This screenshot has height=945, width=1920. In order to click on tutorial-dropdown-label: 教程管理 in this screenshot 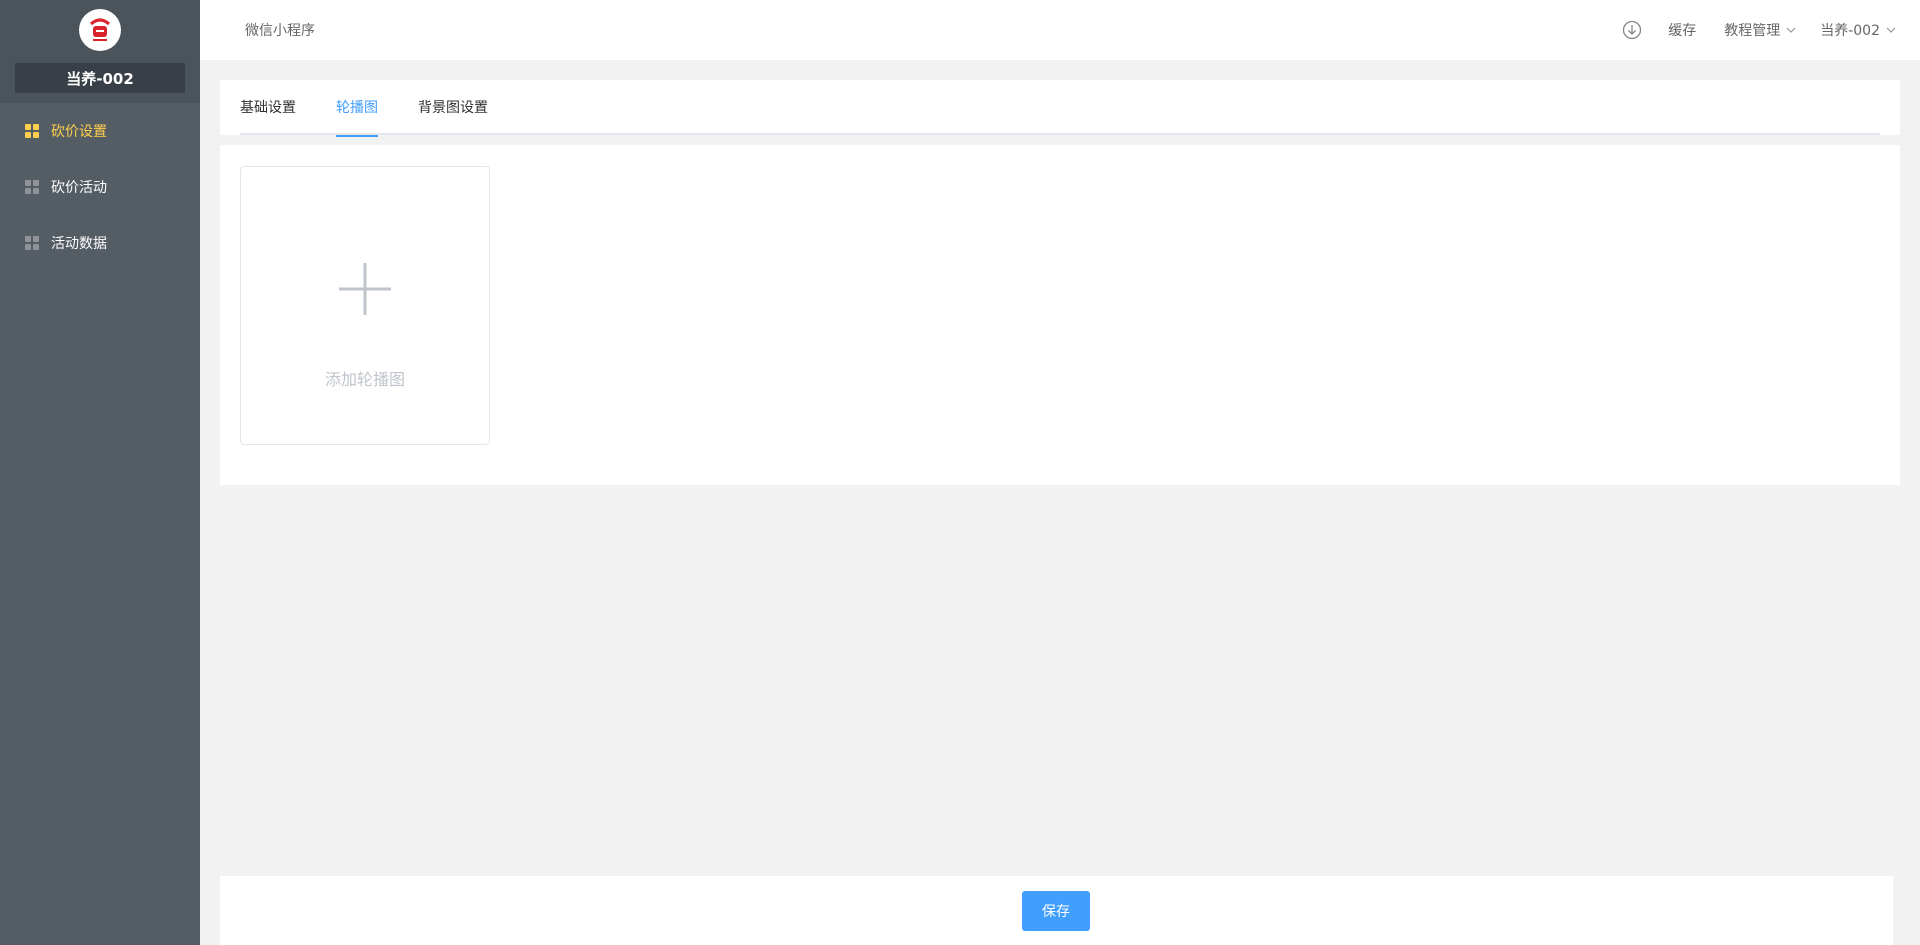, I will do `click(1752, 31)`.